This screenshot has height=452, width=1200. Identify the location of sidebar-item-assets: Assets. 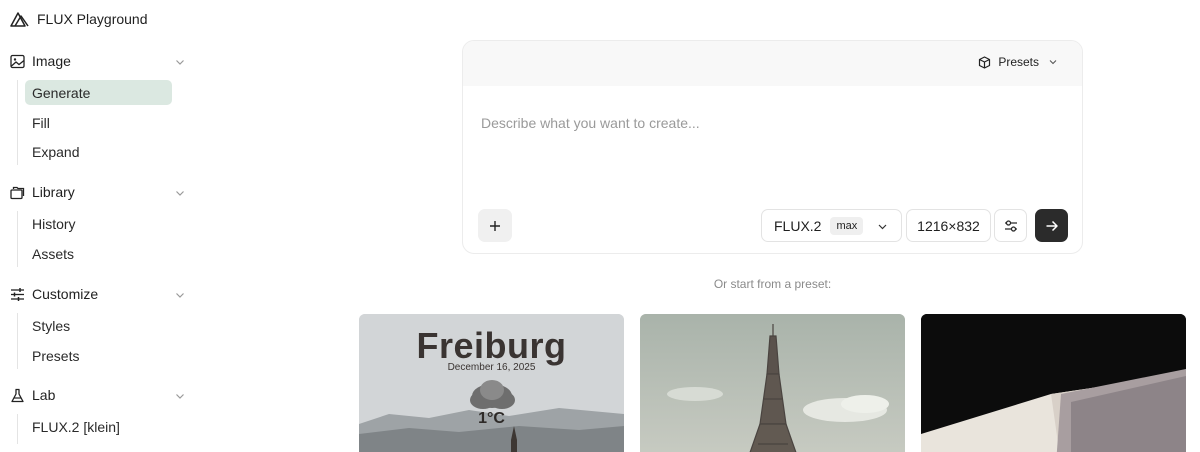
(98, 253).